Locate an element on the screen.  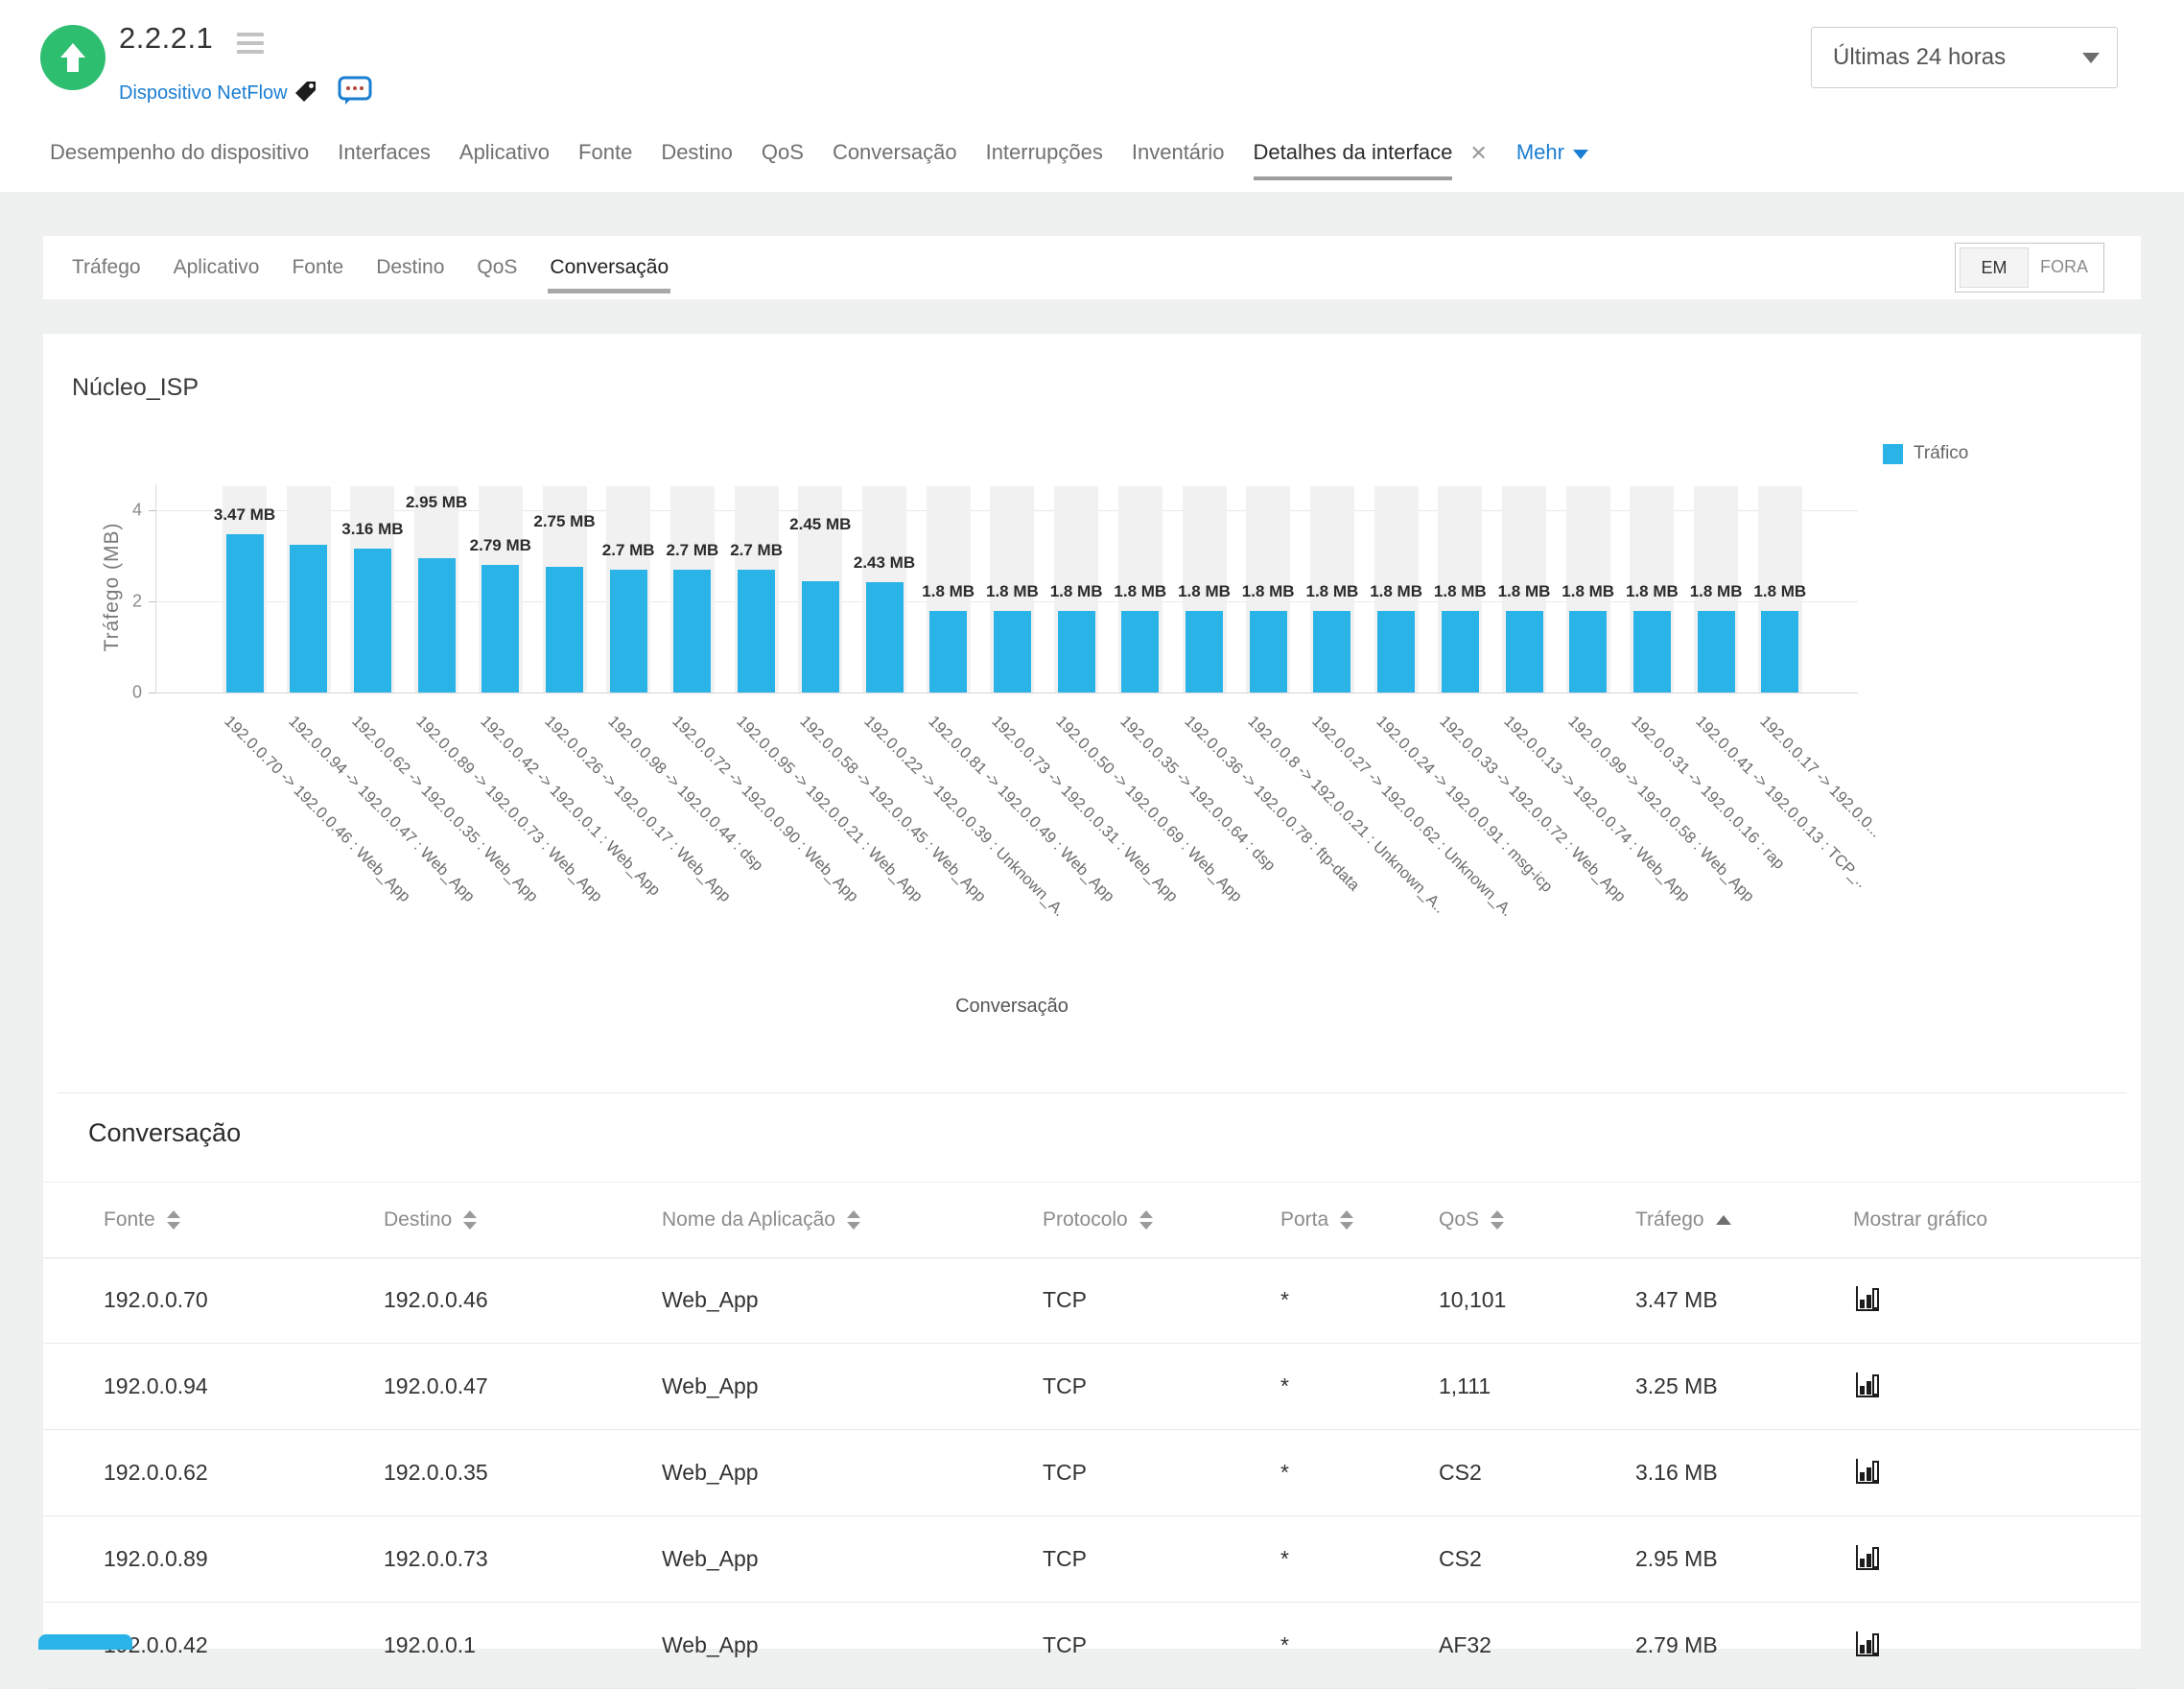
bar-value-label: 2.75 MB is located at coordinates (564, 521).